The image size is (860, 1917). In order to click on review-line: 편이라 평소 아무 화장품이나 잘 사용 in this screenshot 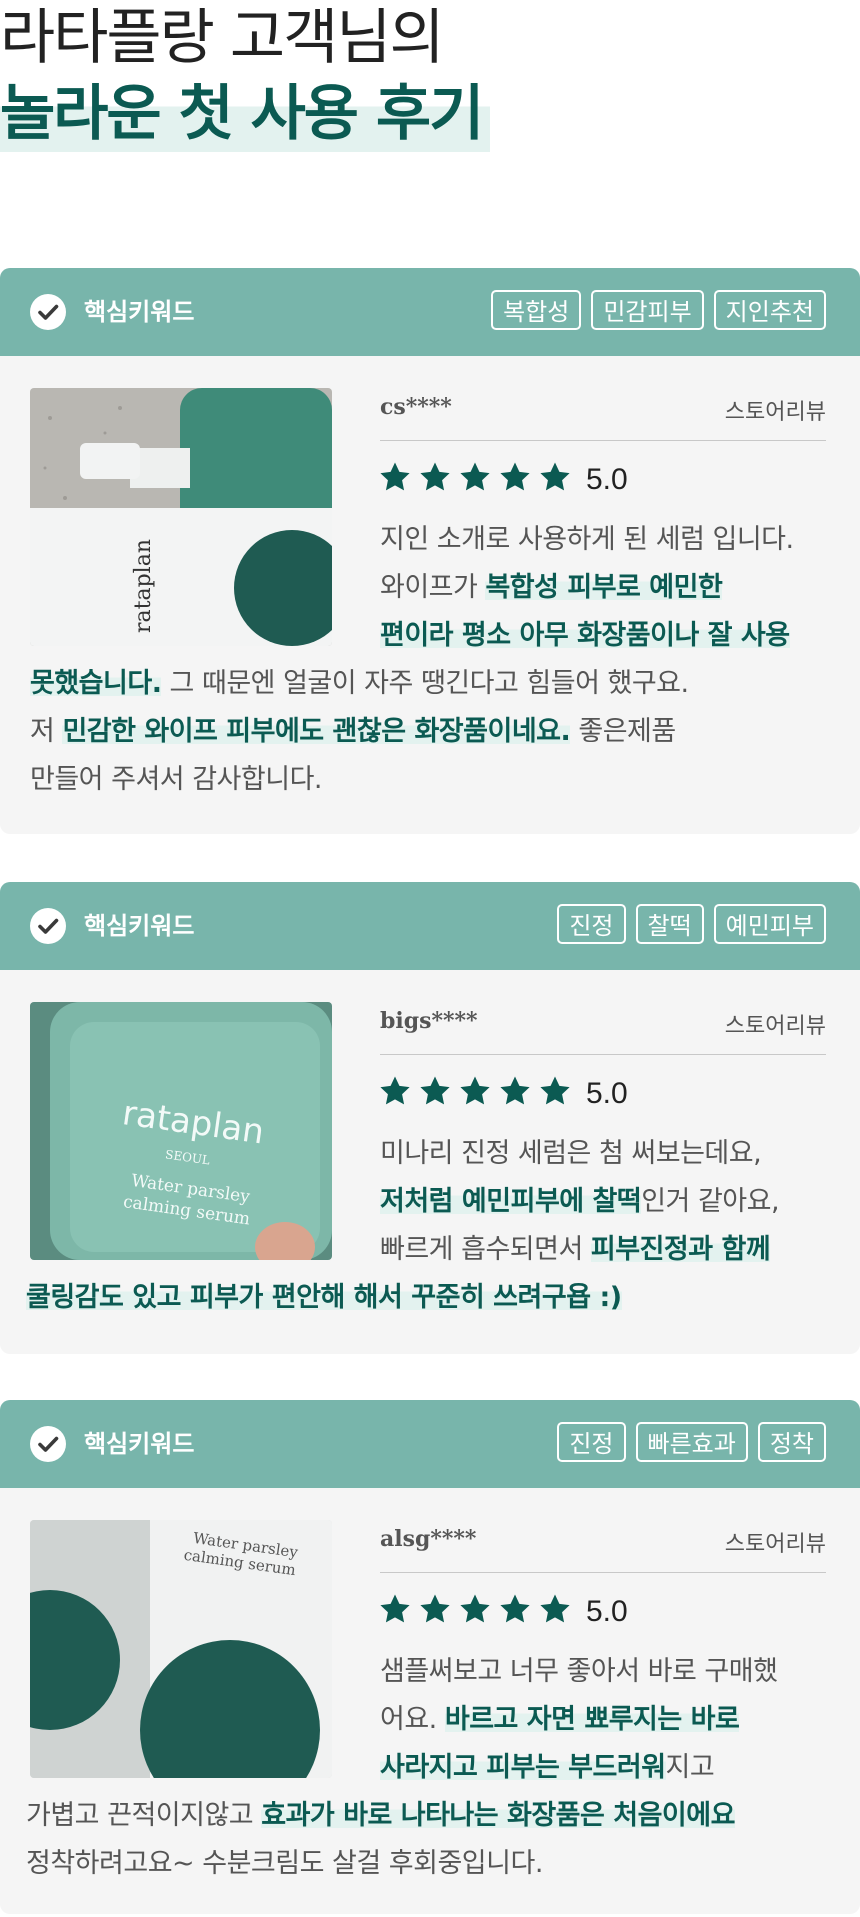, I will do `click(585, 636)`.